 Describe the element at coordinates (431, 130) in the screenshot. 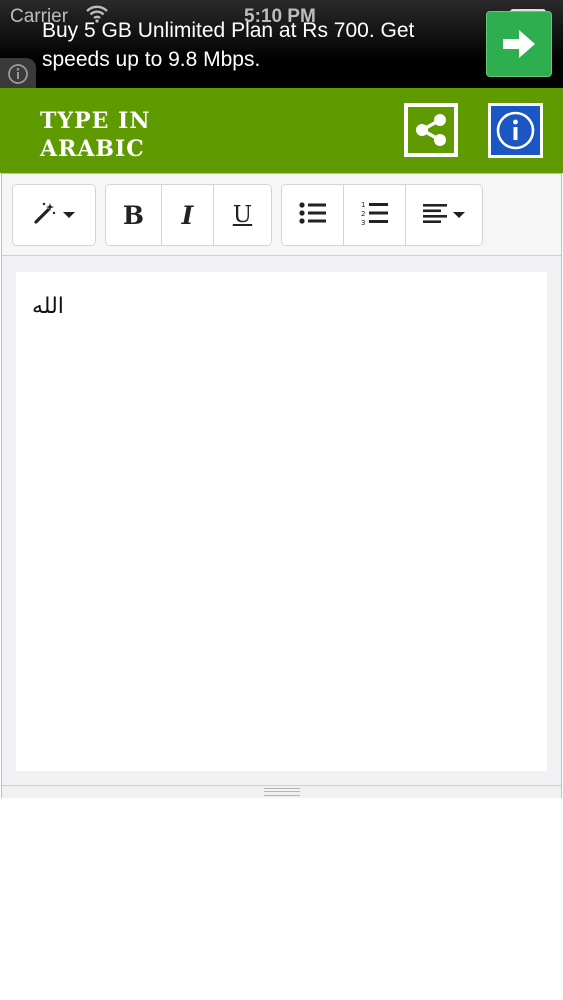

I see `share-button` at that location.